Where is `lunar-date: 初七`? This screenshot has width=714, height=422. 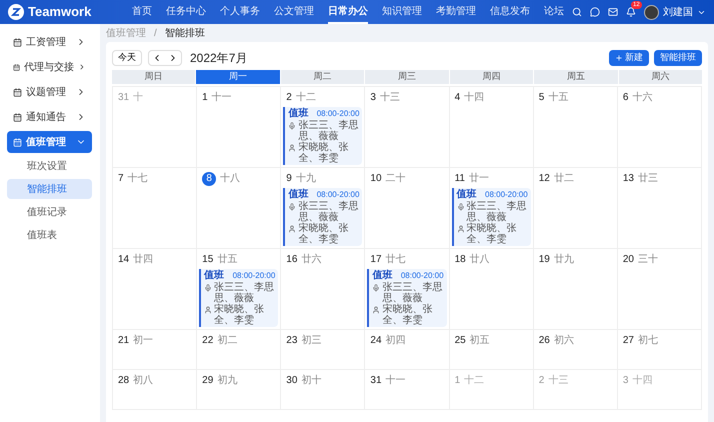
lunar-date: 初七 is located at coordinates (648, 341).